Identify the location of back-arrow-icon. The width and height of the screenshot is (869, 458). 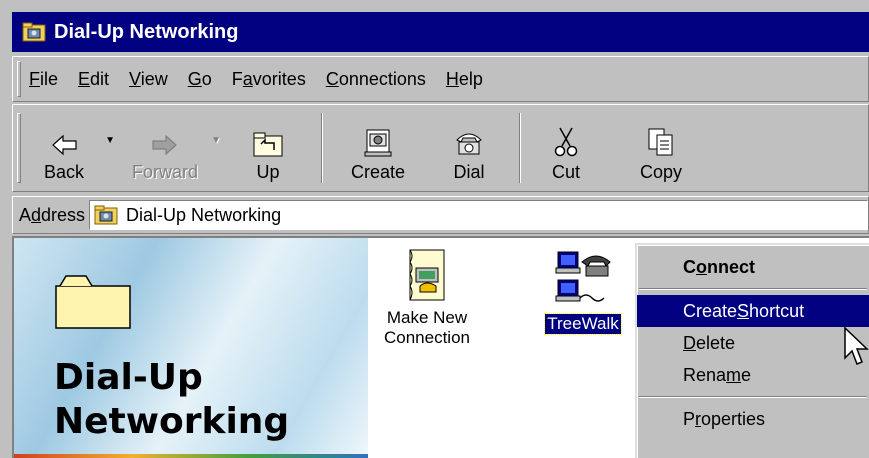
(64, 145).